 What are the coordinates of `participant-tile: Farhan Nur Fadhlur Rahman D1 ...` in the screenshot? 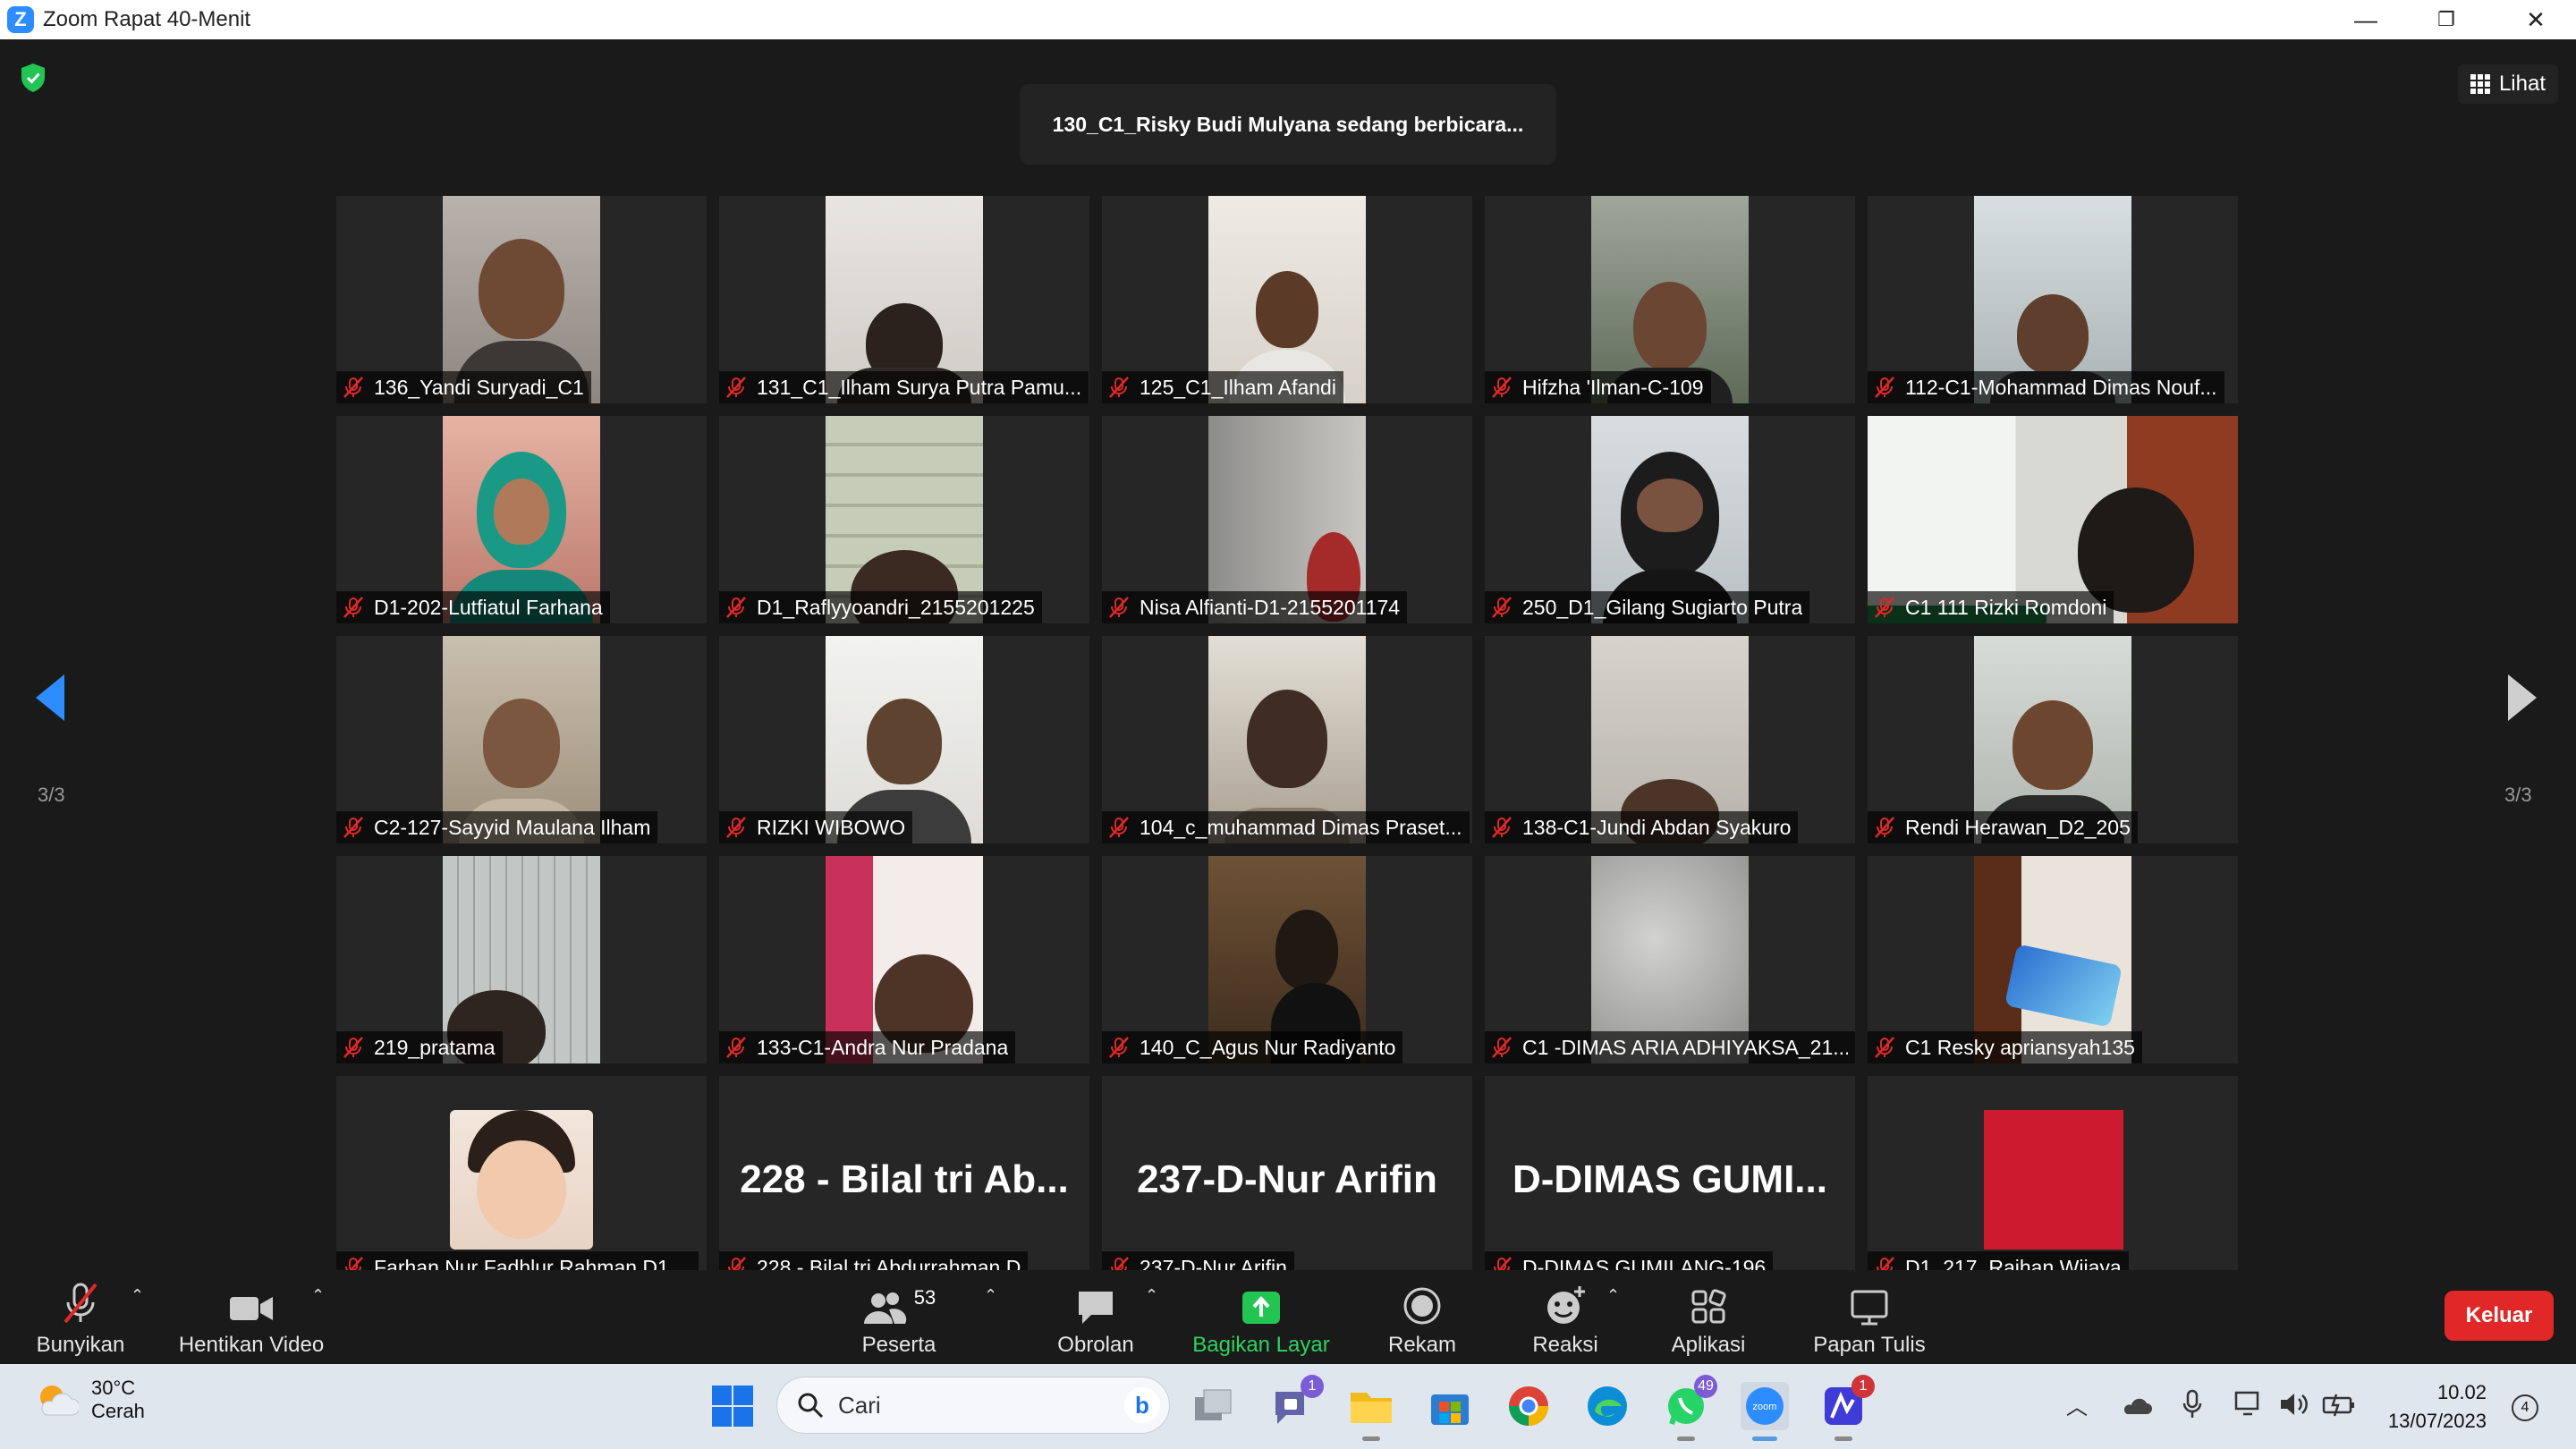 It's located at (521, 1180).